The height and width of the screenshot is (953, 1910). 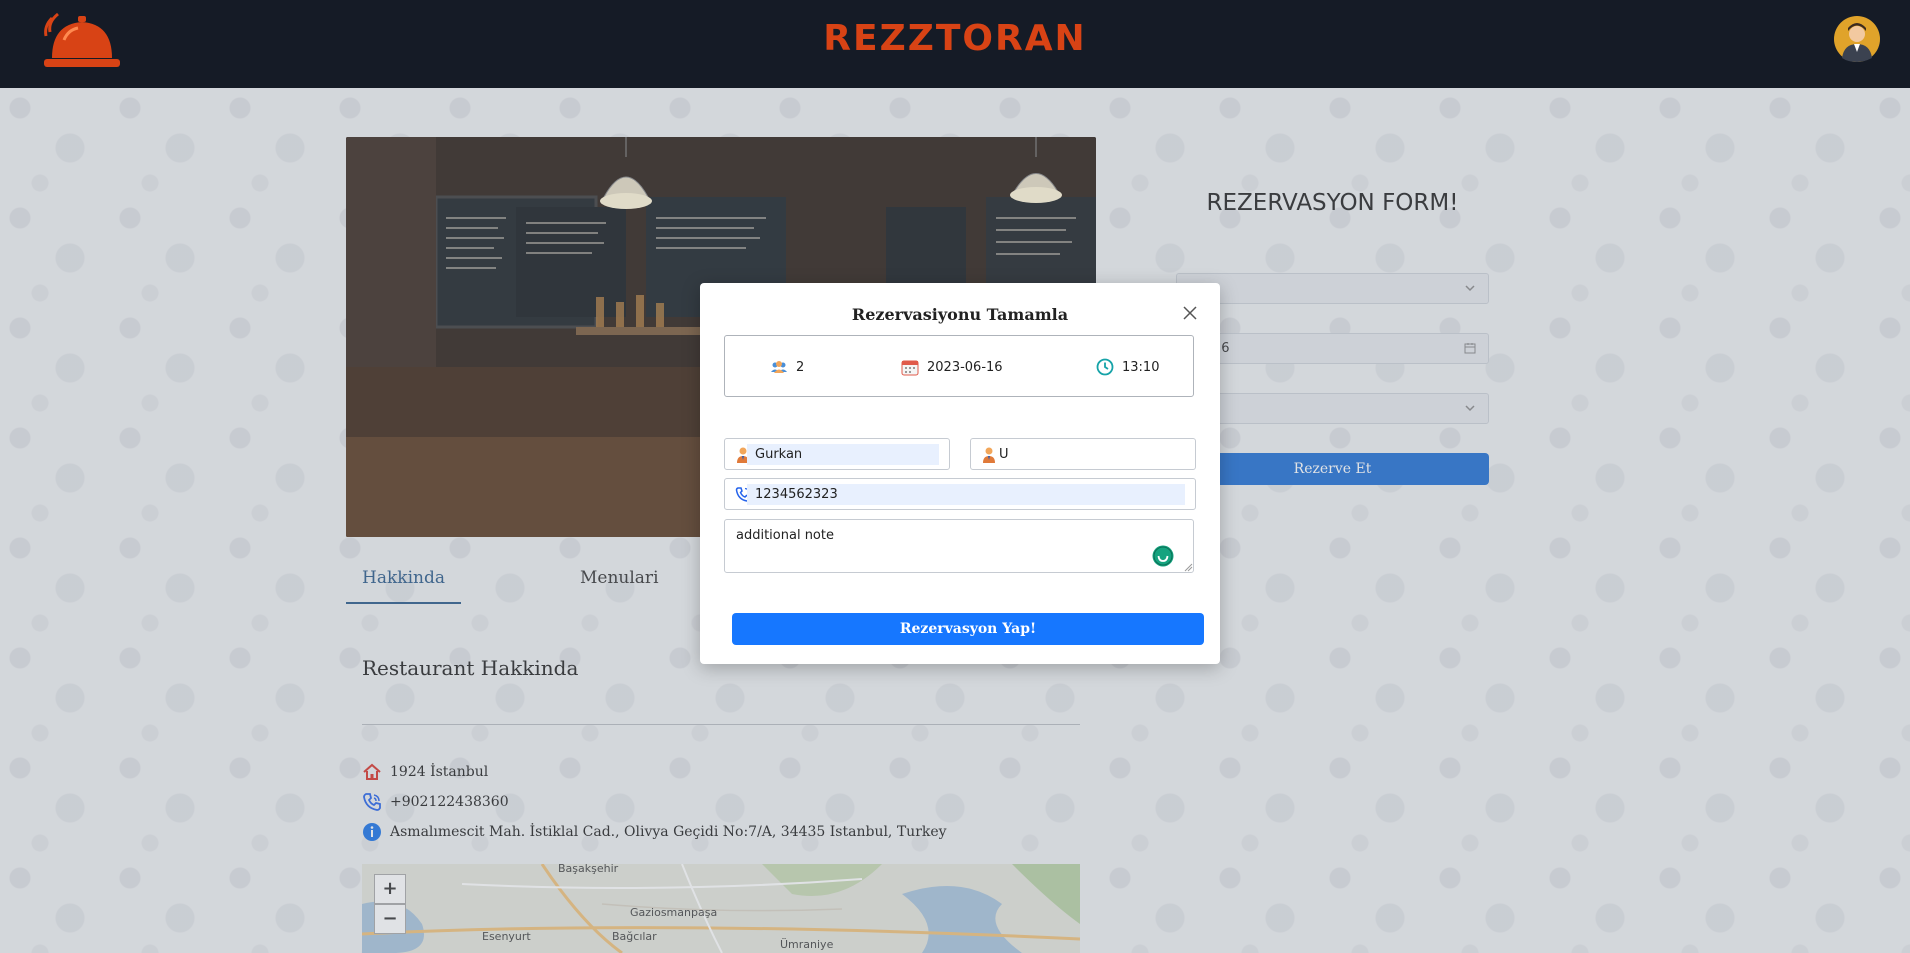 What do you see at coordinates (960, 314) in the screenshot?
I see `modal-title: Rezervasiyonu Tamamla` at bounding box center [960, 314].